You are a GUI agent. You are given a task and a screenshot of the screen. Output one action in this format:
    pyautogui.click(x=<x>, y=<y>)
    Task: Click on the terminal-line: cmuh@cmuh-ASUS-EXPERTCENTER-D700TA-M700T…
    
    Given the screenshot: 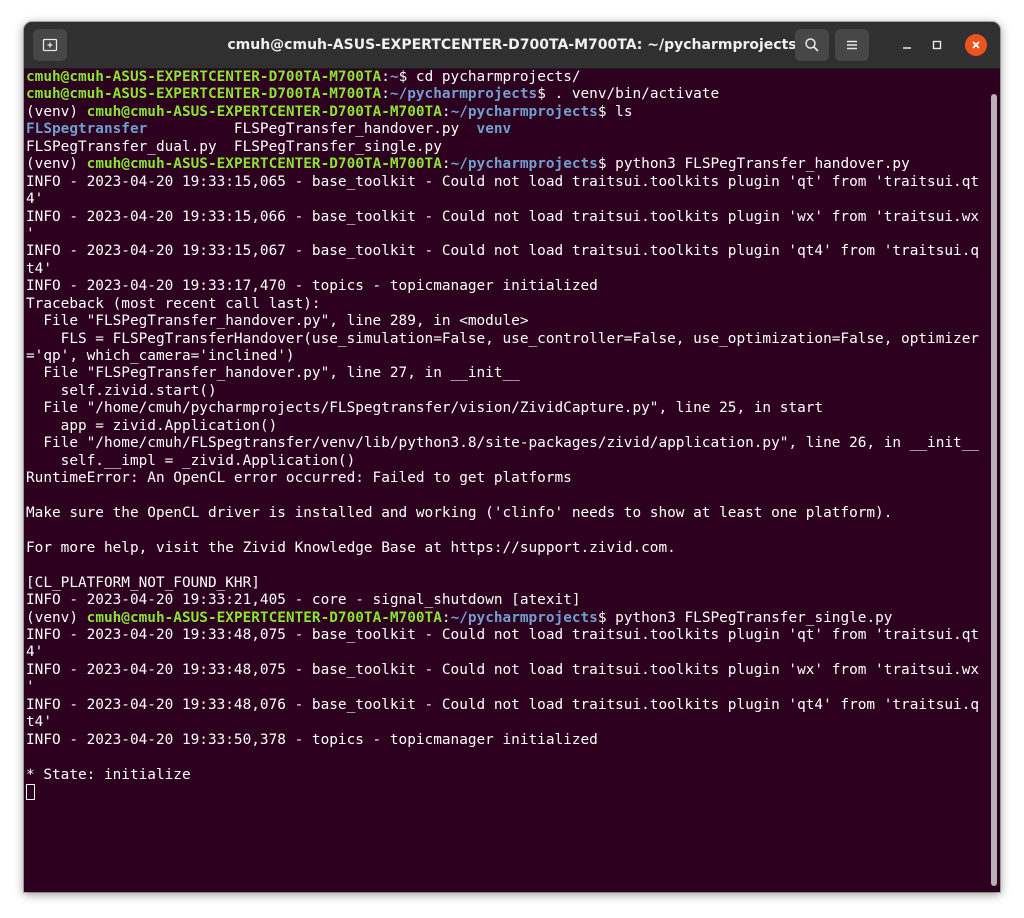 What is the action you would take?
    pyautogui.click(x=507, y=77)
    